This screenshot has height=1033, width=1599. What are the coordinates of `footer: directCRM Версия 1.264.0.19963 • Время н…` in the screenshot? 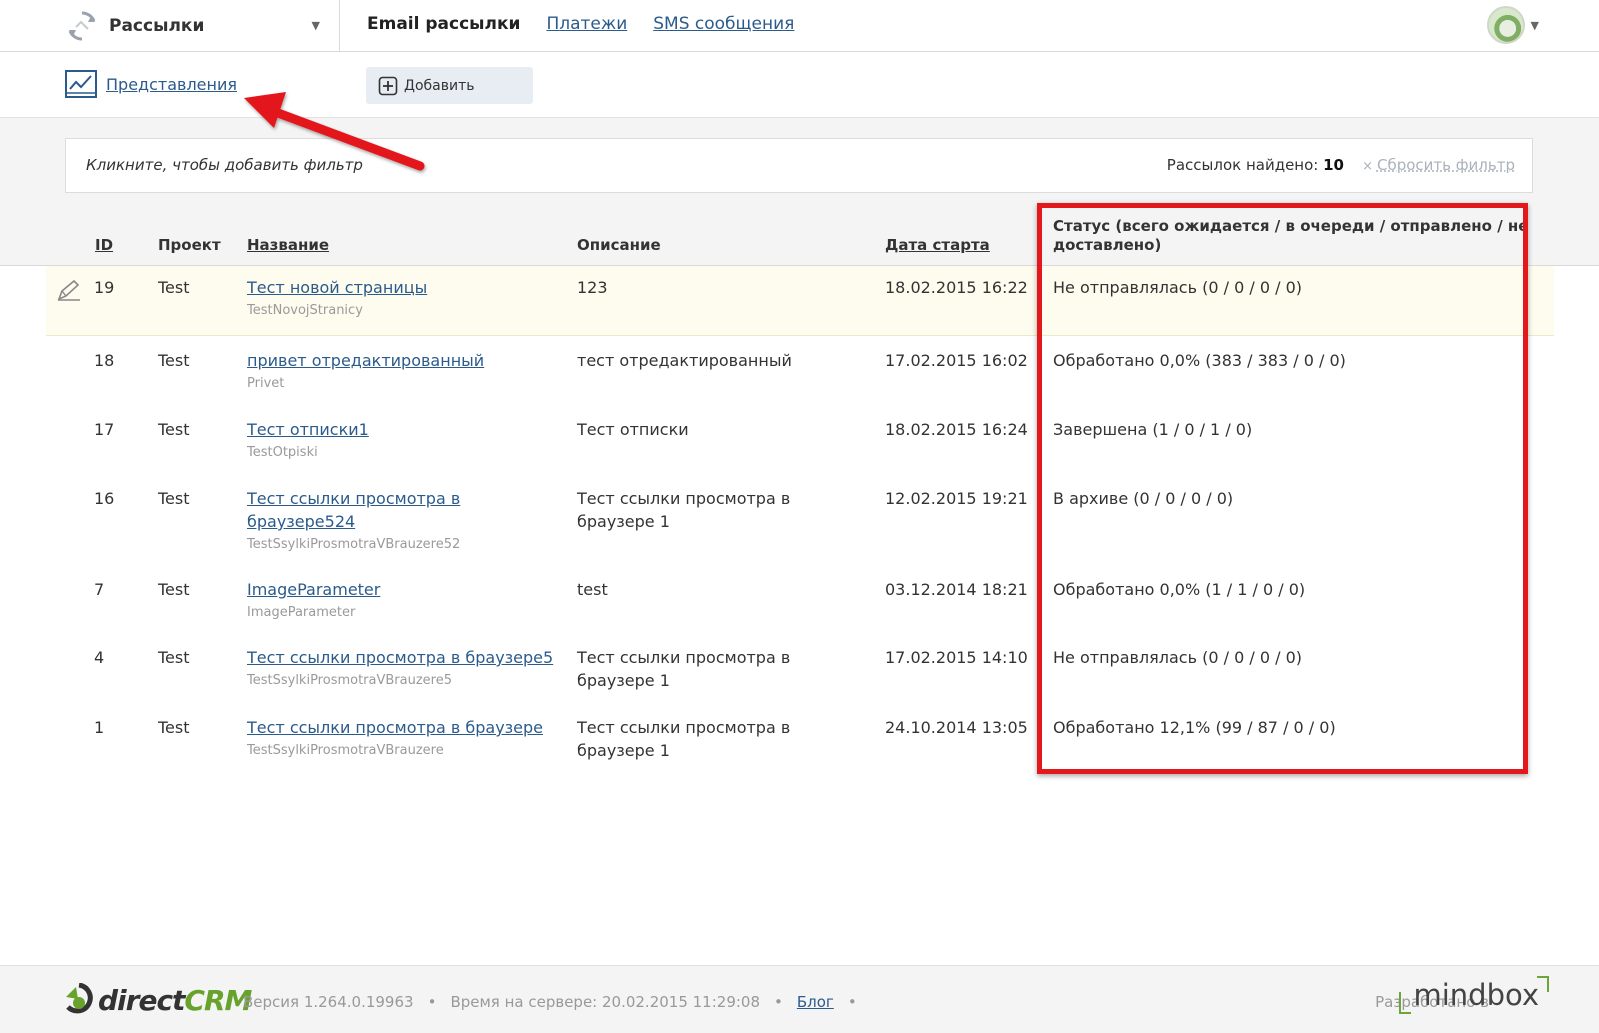 It's located at (799, 999).